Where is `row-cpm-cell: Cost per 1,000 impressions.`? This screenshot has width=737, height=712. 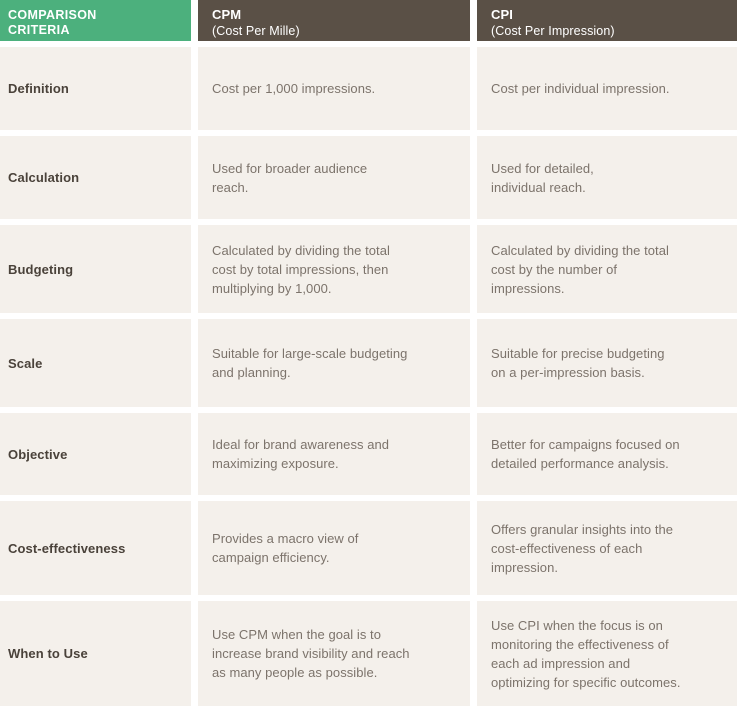 row-cpm-cell: Cost per 1,000 impressions. is located at coordinates (334, 88).